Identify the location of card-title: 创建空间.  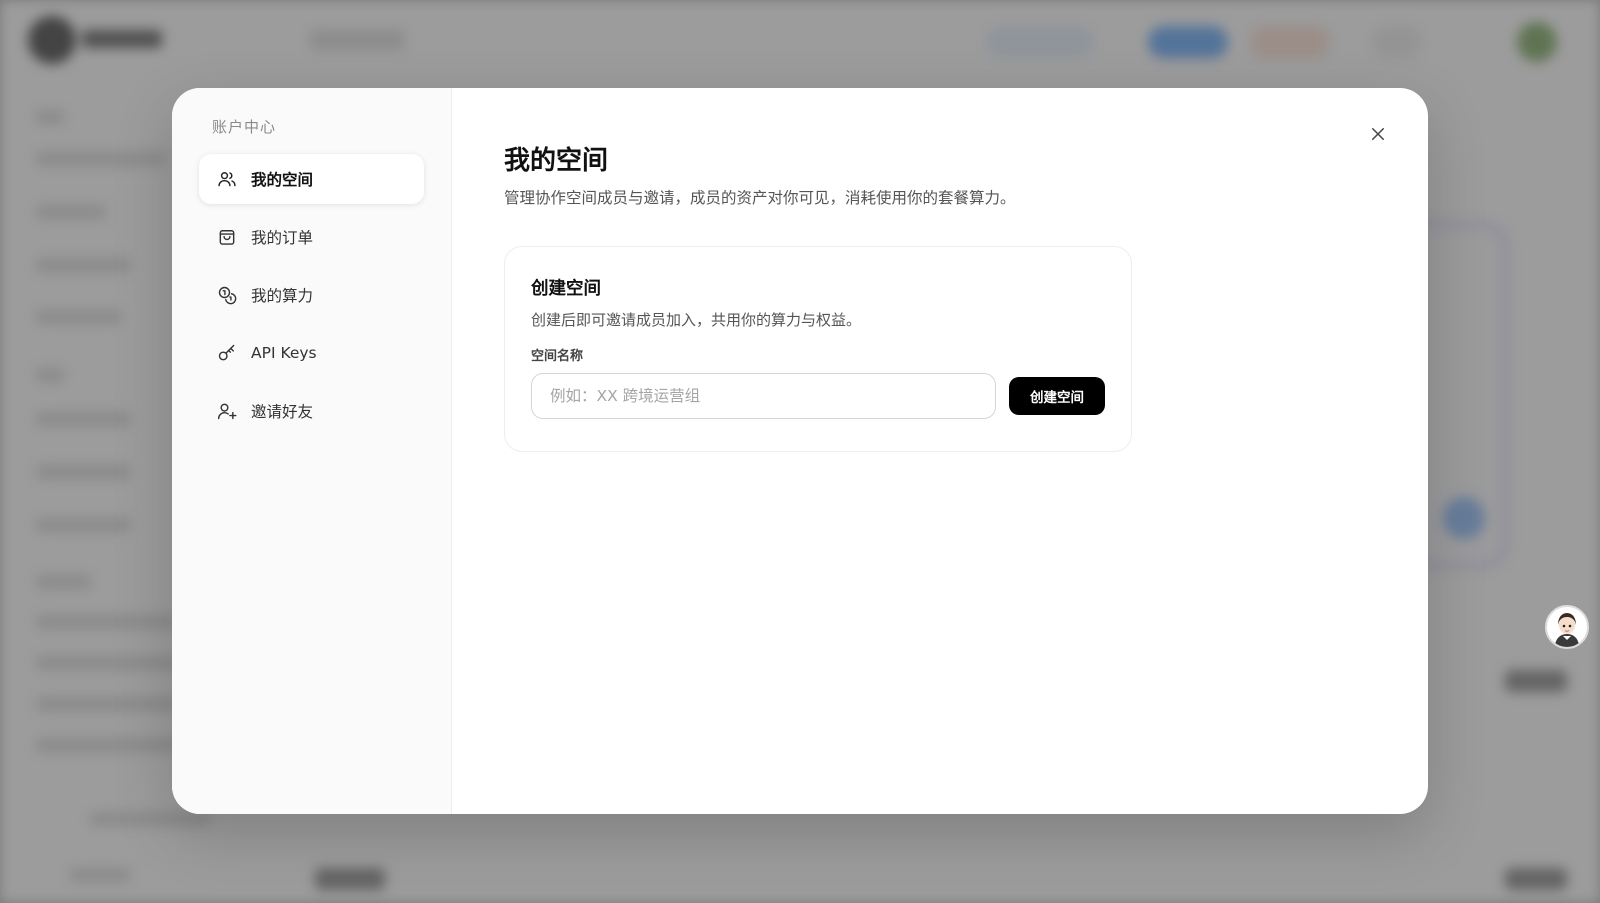
(566, 289).